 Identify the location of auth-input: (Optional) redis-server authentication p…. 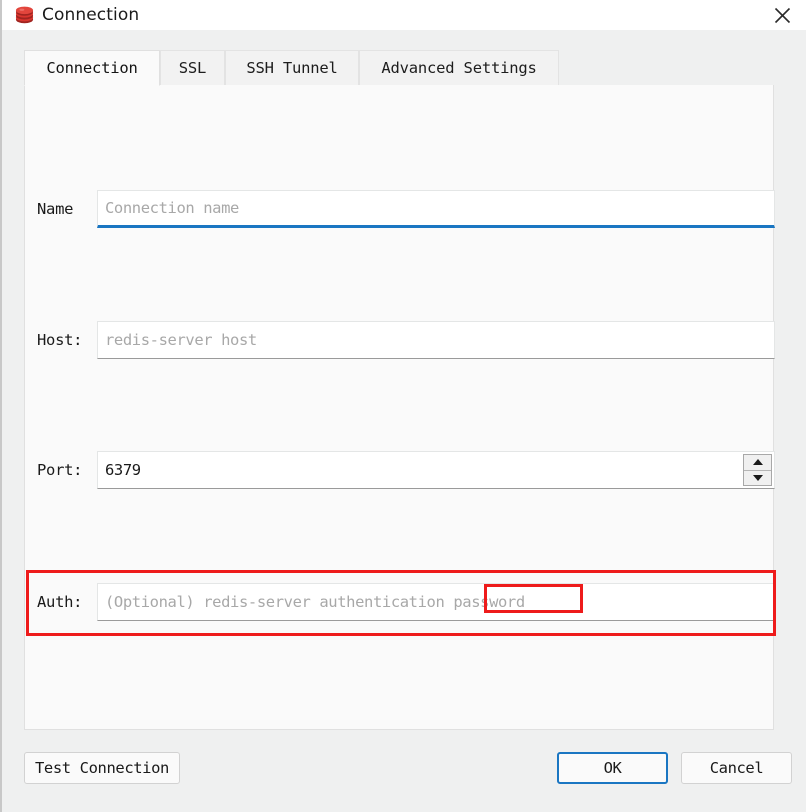
(436, 602).